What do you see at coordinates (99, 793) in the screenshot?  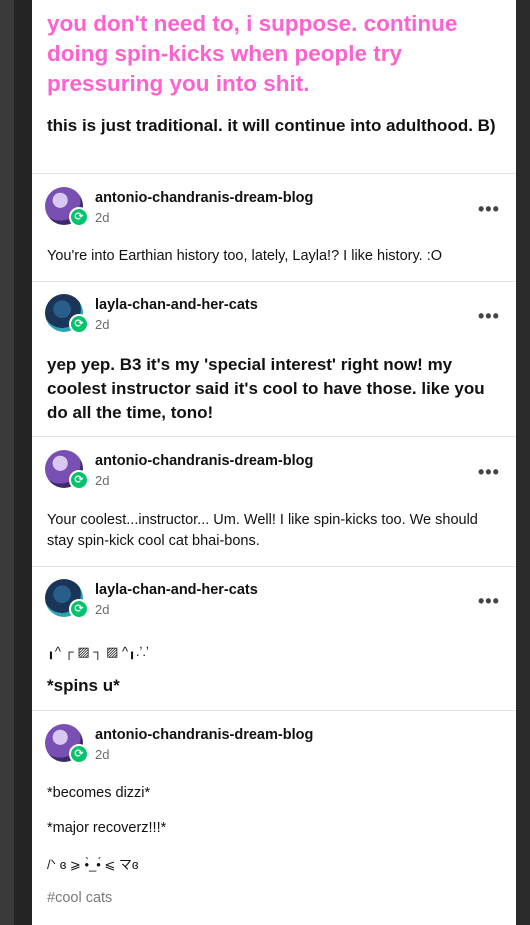 I see `post-text-line: *becomes dizzi*` at bounding box center [99, 793].